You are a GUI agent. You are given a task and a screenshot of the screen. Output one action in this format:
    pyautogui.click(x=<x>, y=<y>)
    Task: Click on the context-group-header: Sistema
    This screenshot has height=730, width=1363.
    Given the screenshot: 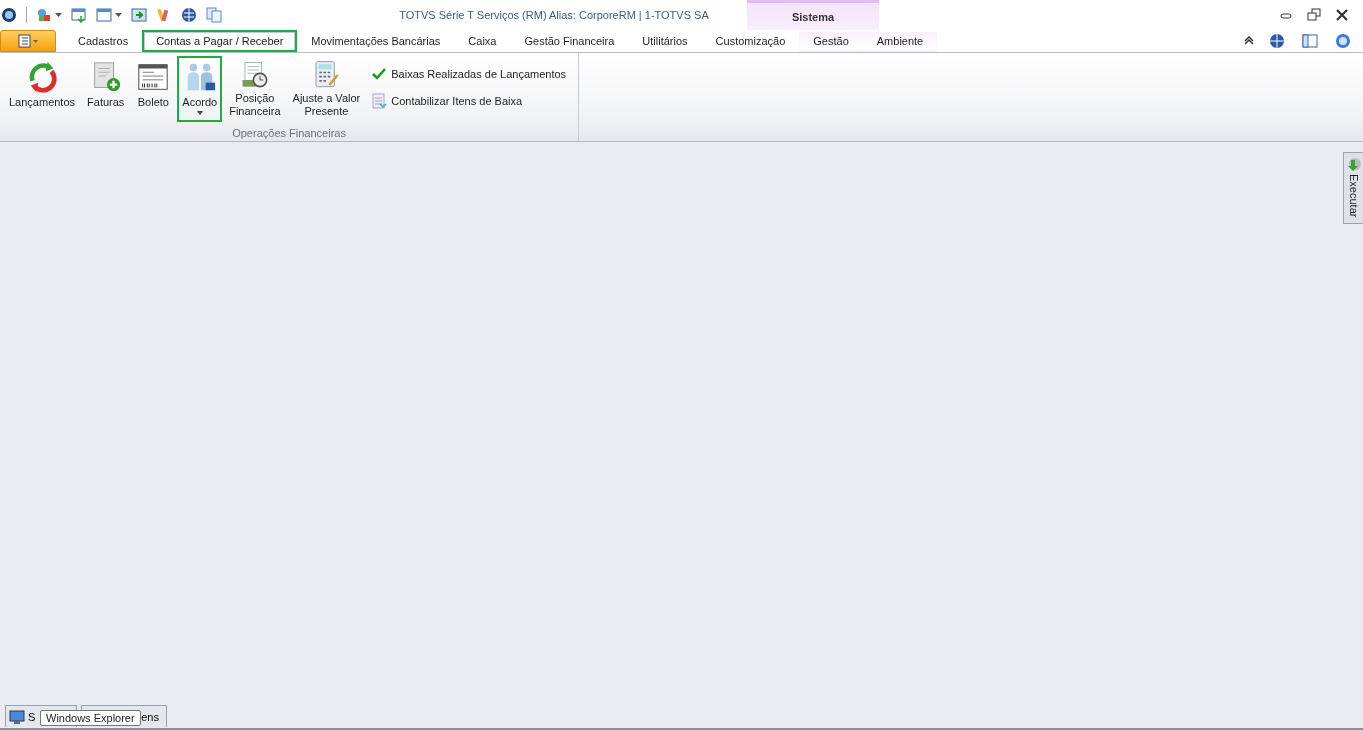 What is the action you would take?
    pyautogui.click(x=813, y=15)
    